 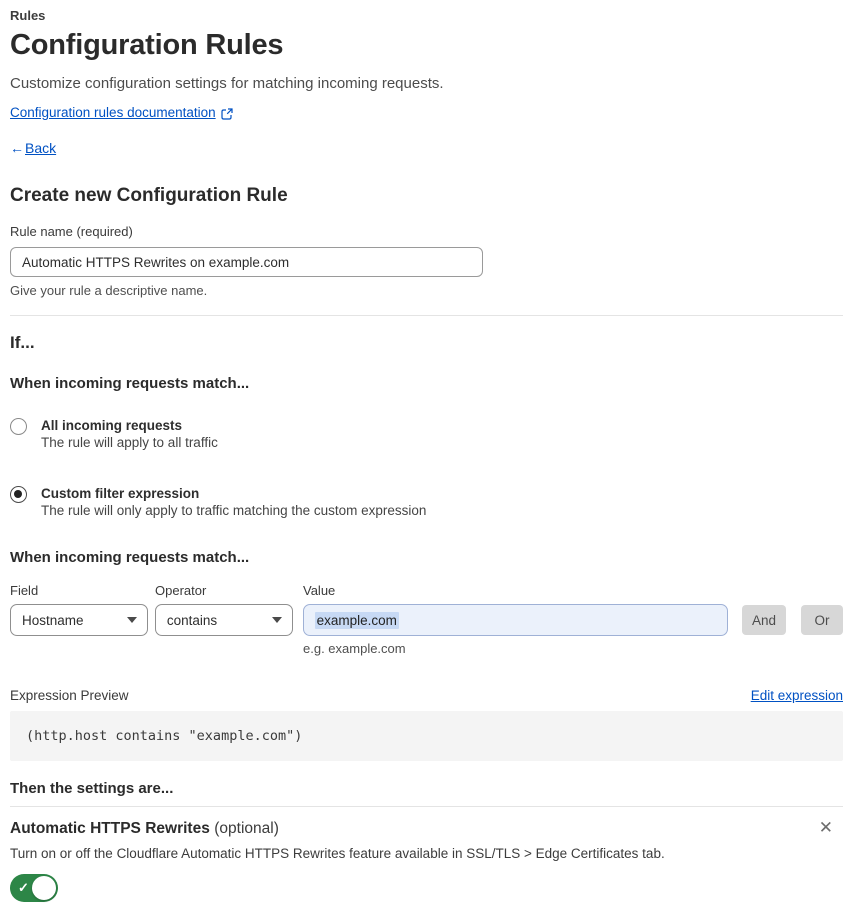 I want to click on rule-name-label: Rule name (required), so click(x=71, y=231).